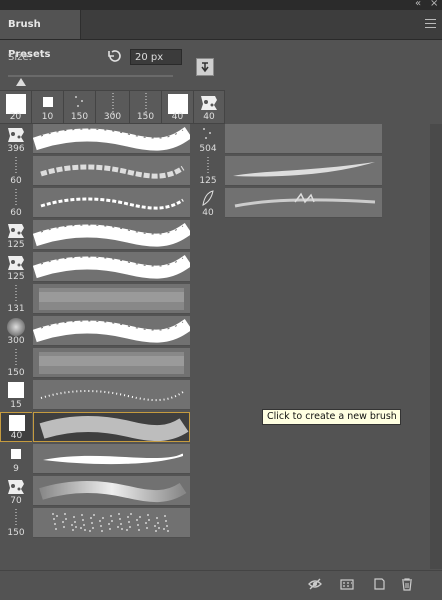 The height and width of the screenshot is (600, 442). Describe the element at coordinates (209, 107) in the screenshot. I see `recent-brush-6: 40` at that location.